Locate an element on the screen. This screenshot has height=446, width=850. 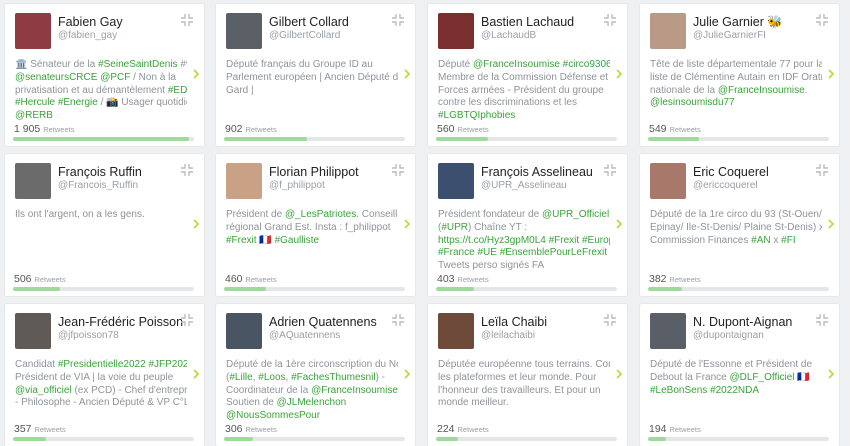
profile-handle: @ericcoquerel is located at coordinates (725, 185).